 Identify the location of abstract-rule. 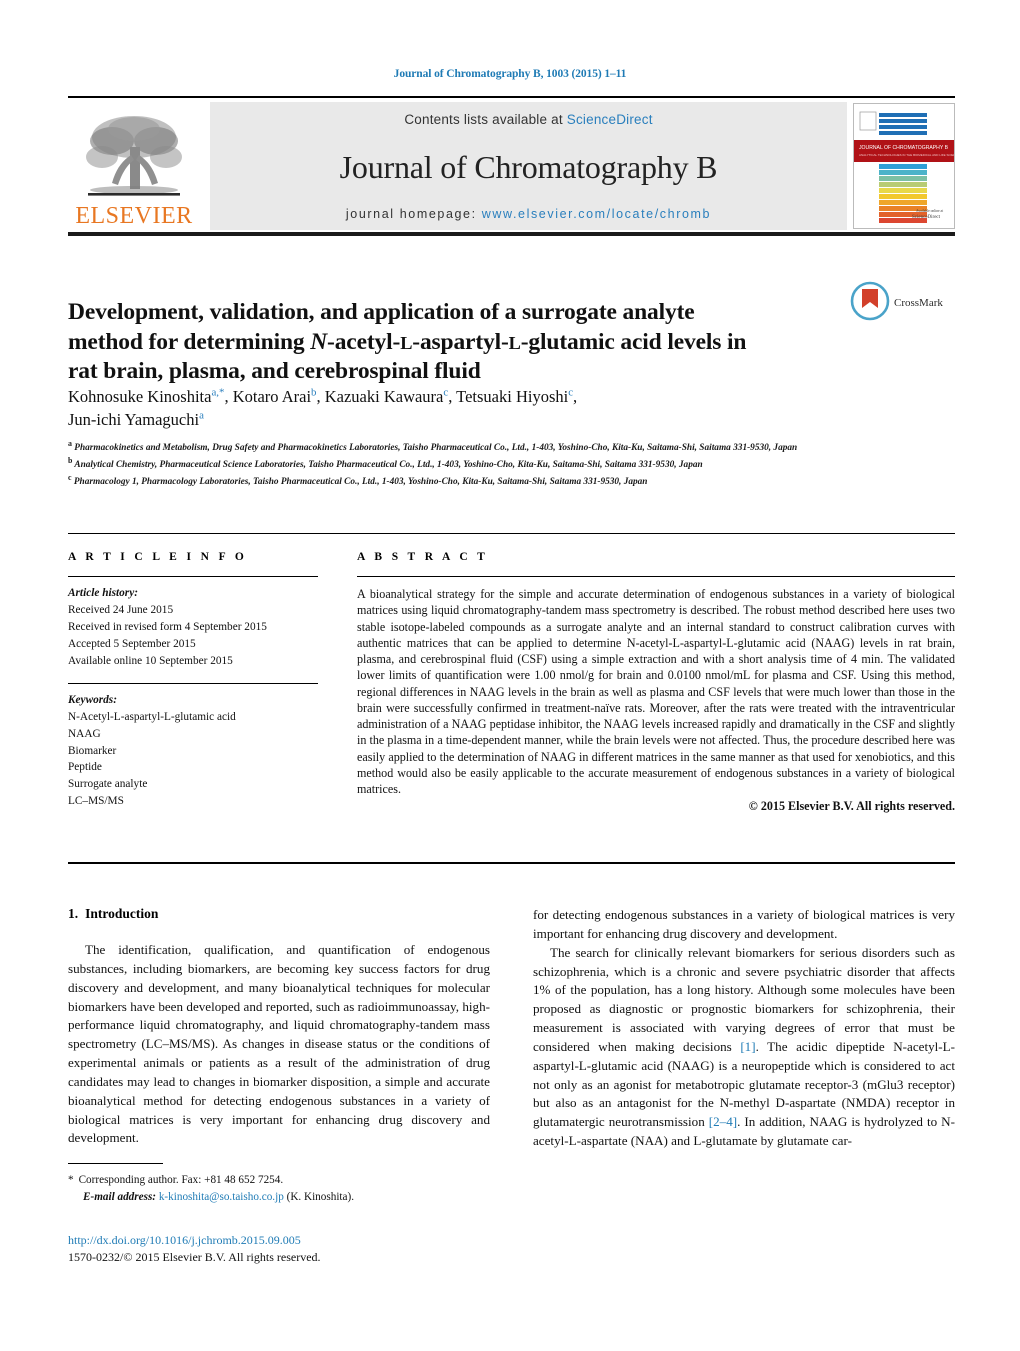
(656, 576).